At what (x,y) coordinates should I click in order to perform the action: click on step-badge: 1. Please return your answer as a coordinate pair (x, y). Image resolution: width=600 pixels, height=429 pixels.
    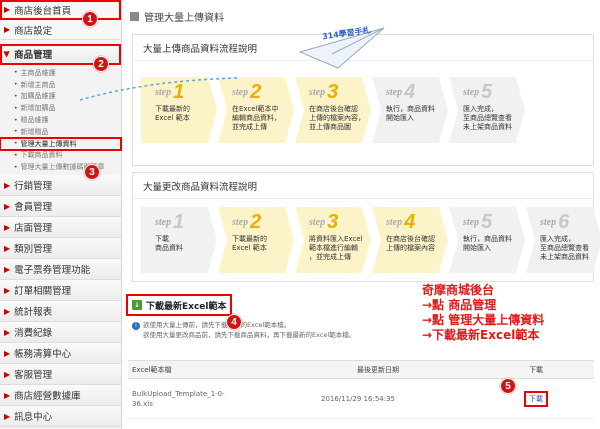
    Looking at the image, I should click on (90, 19).